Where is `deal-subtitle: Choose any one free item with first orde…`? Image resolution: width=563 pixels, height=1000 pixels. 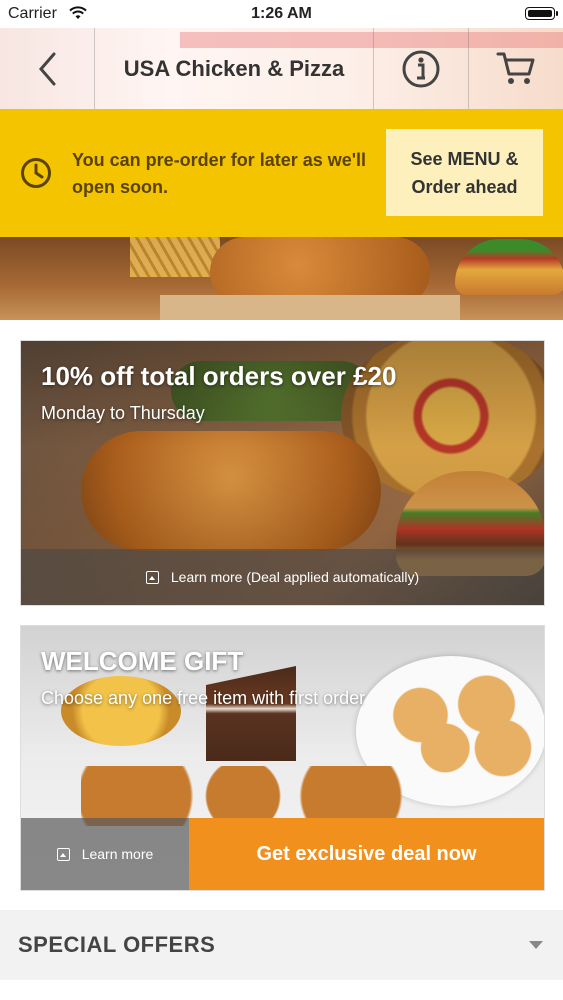
deal-subtitle: Choose any one free item with first orde… is located at coordinates (203, 698).